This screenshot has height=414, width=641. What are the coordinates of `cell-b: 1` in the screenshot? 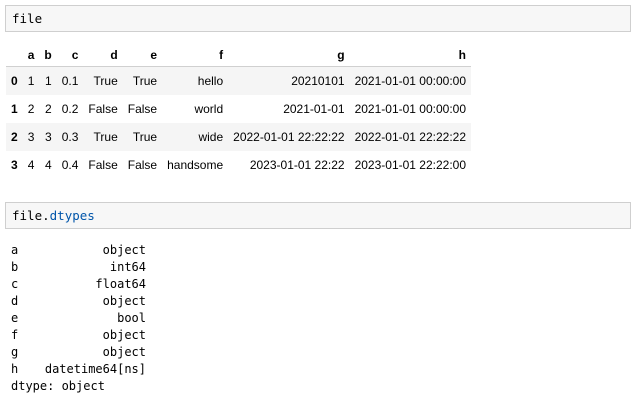 It's located at (48, 81).